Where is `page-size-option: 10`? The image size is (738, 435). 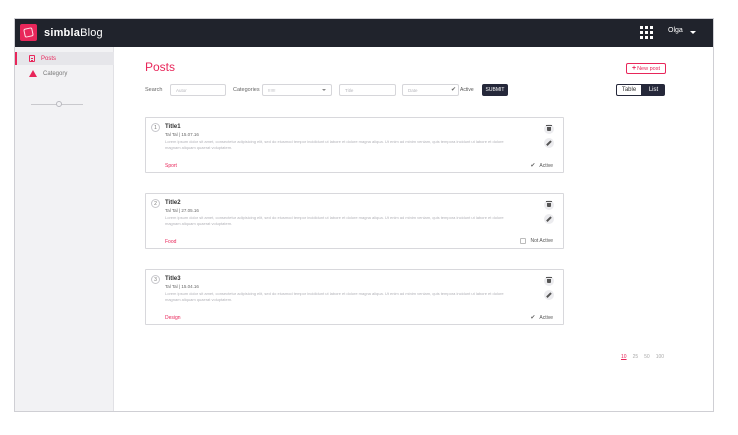
page-size-option: 10 is located at coordinates (624, 357).